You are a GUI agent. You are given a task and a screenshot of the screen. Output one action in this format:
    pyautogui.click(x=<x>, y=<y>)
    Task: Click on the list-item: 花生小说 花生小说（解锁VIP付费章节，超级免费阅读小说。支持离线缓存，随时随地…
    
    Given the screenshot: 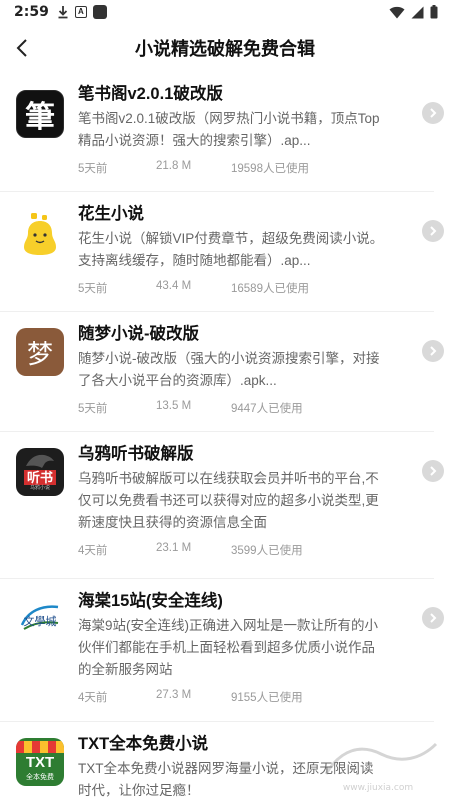 What is the action you would take?
    pyautogui.click(x=222, y=252)
    